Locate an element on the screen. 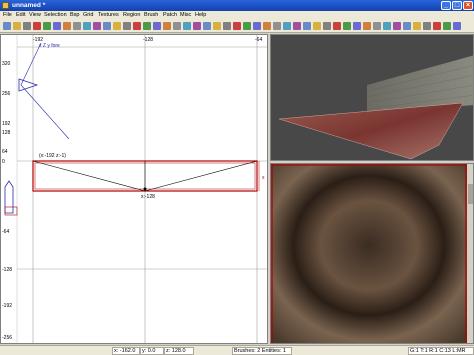  patch-control-point is located at coordinates (145, 189).